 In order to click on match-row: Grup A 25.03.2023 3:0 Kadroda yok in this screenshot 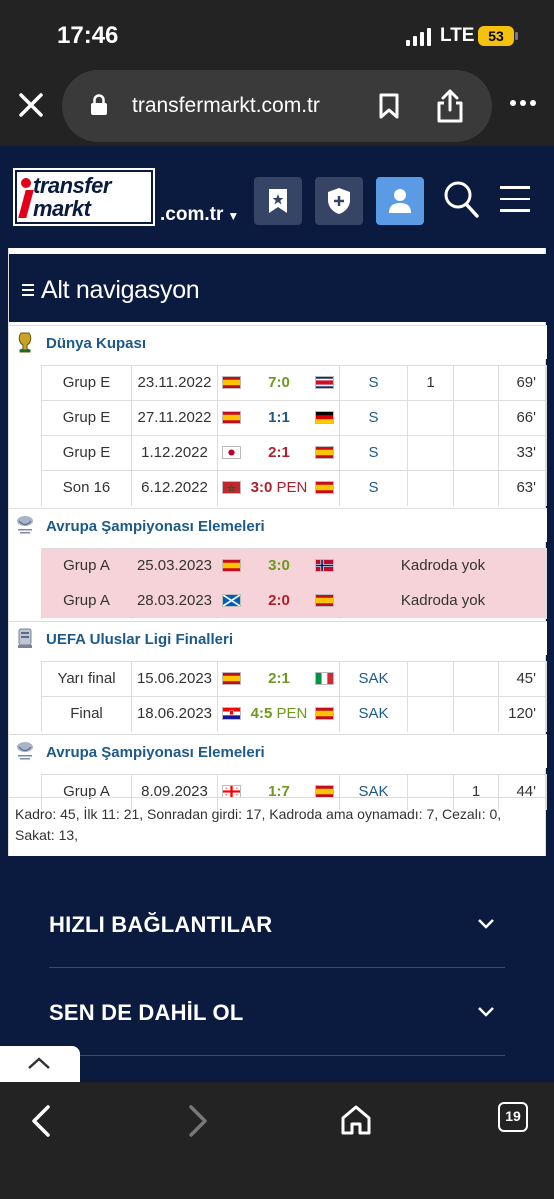, I will do `click(294, 566)`.